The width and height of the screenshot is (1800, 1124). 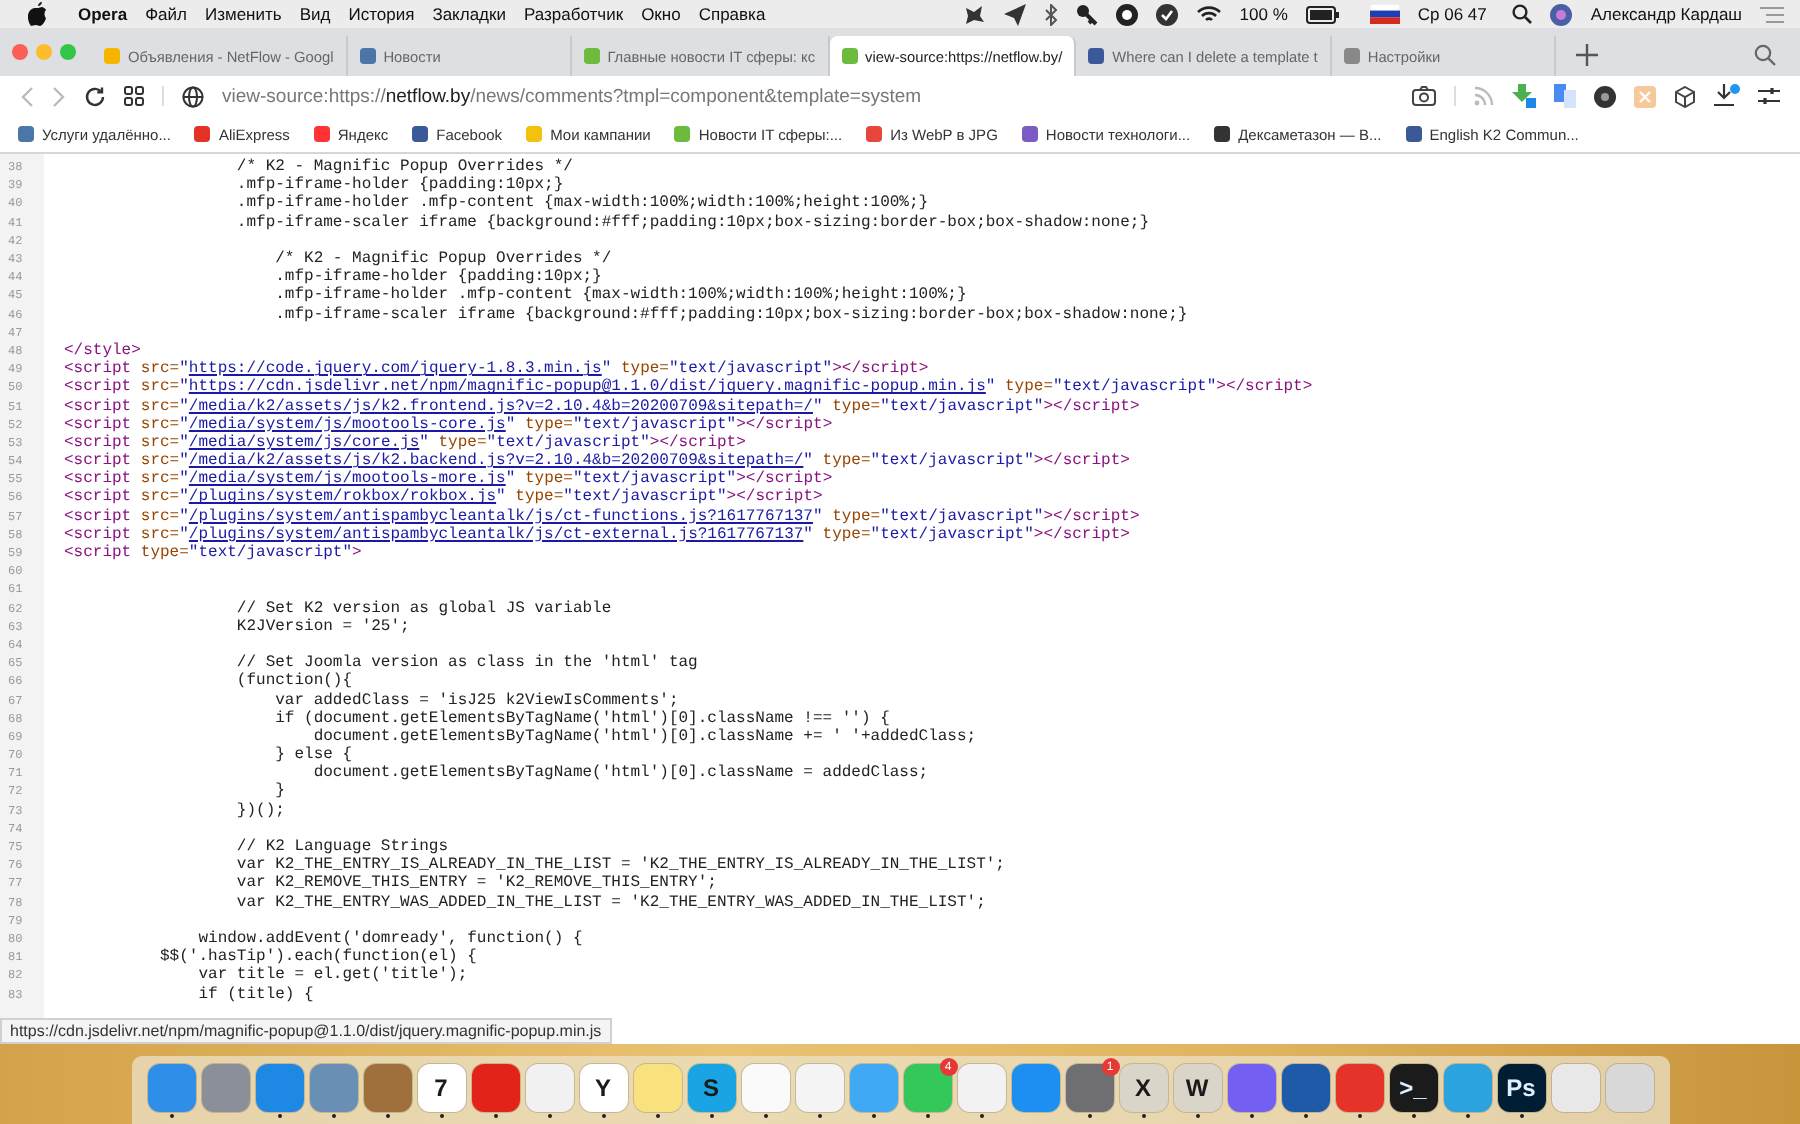 What do you see at coordinates (213, 553) in the screenshot?
I see `code-line: <script type="text/javascript">` at bounding box center [213, 553].